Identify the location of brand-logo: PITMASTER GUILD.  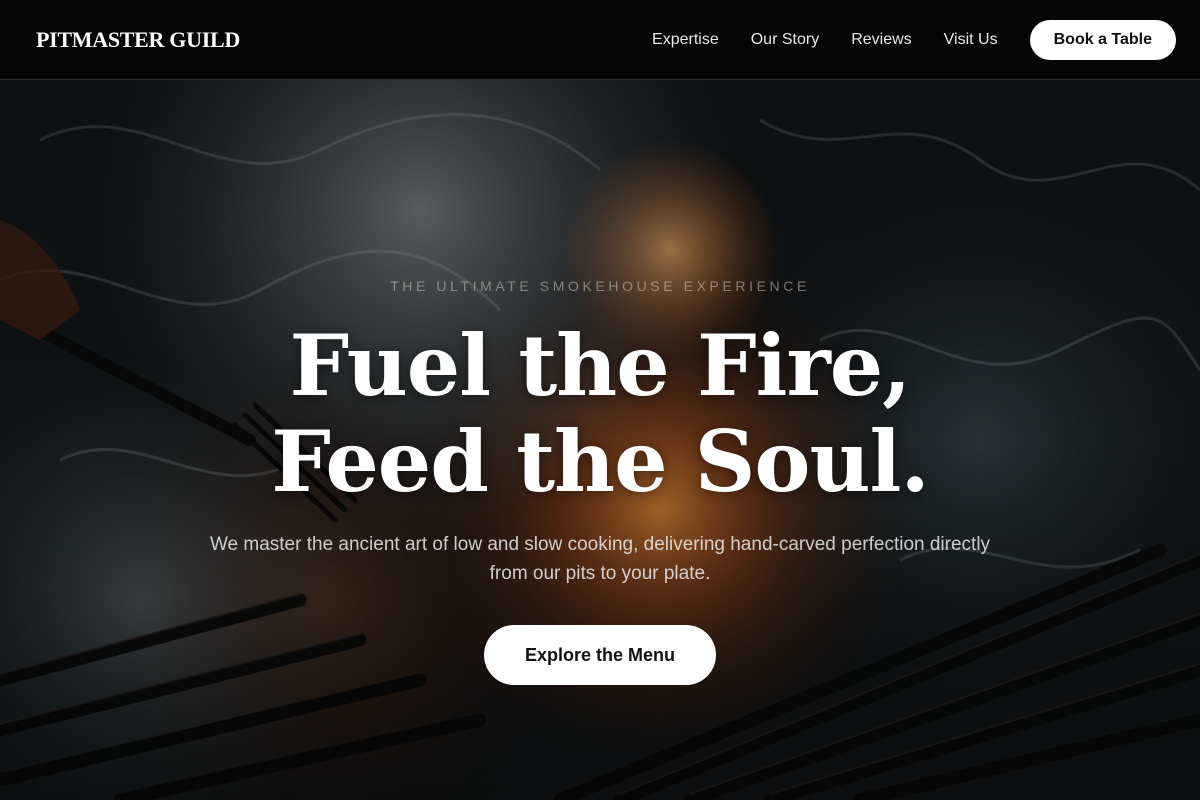
(138, 40).